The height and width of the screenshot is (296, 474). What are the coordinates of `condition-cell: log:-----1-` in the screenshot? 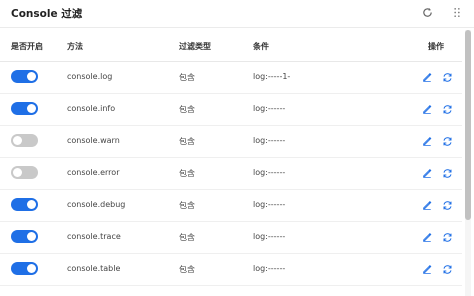 It's located at (272, 76).